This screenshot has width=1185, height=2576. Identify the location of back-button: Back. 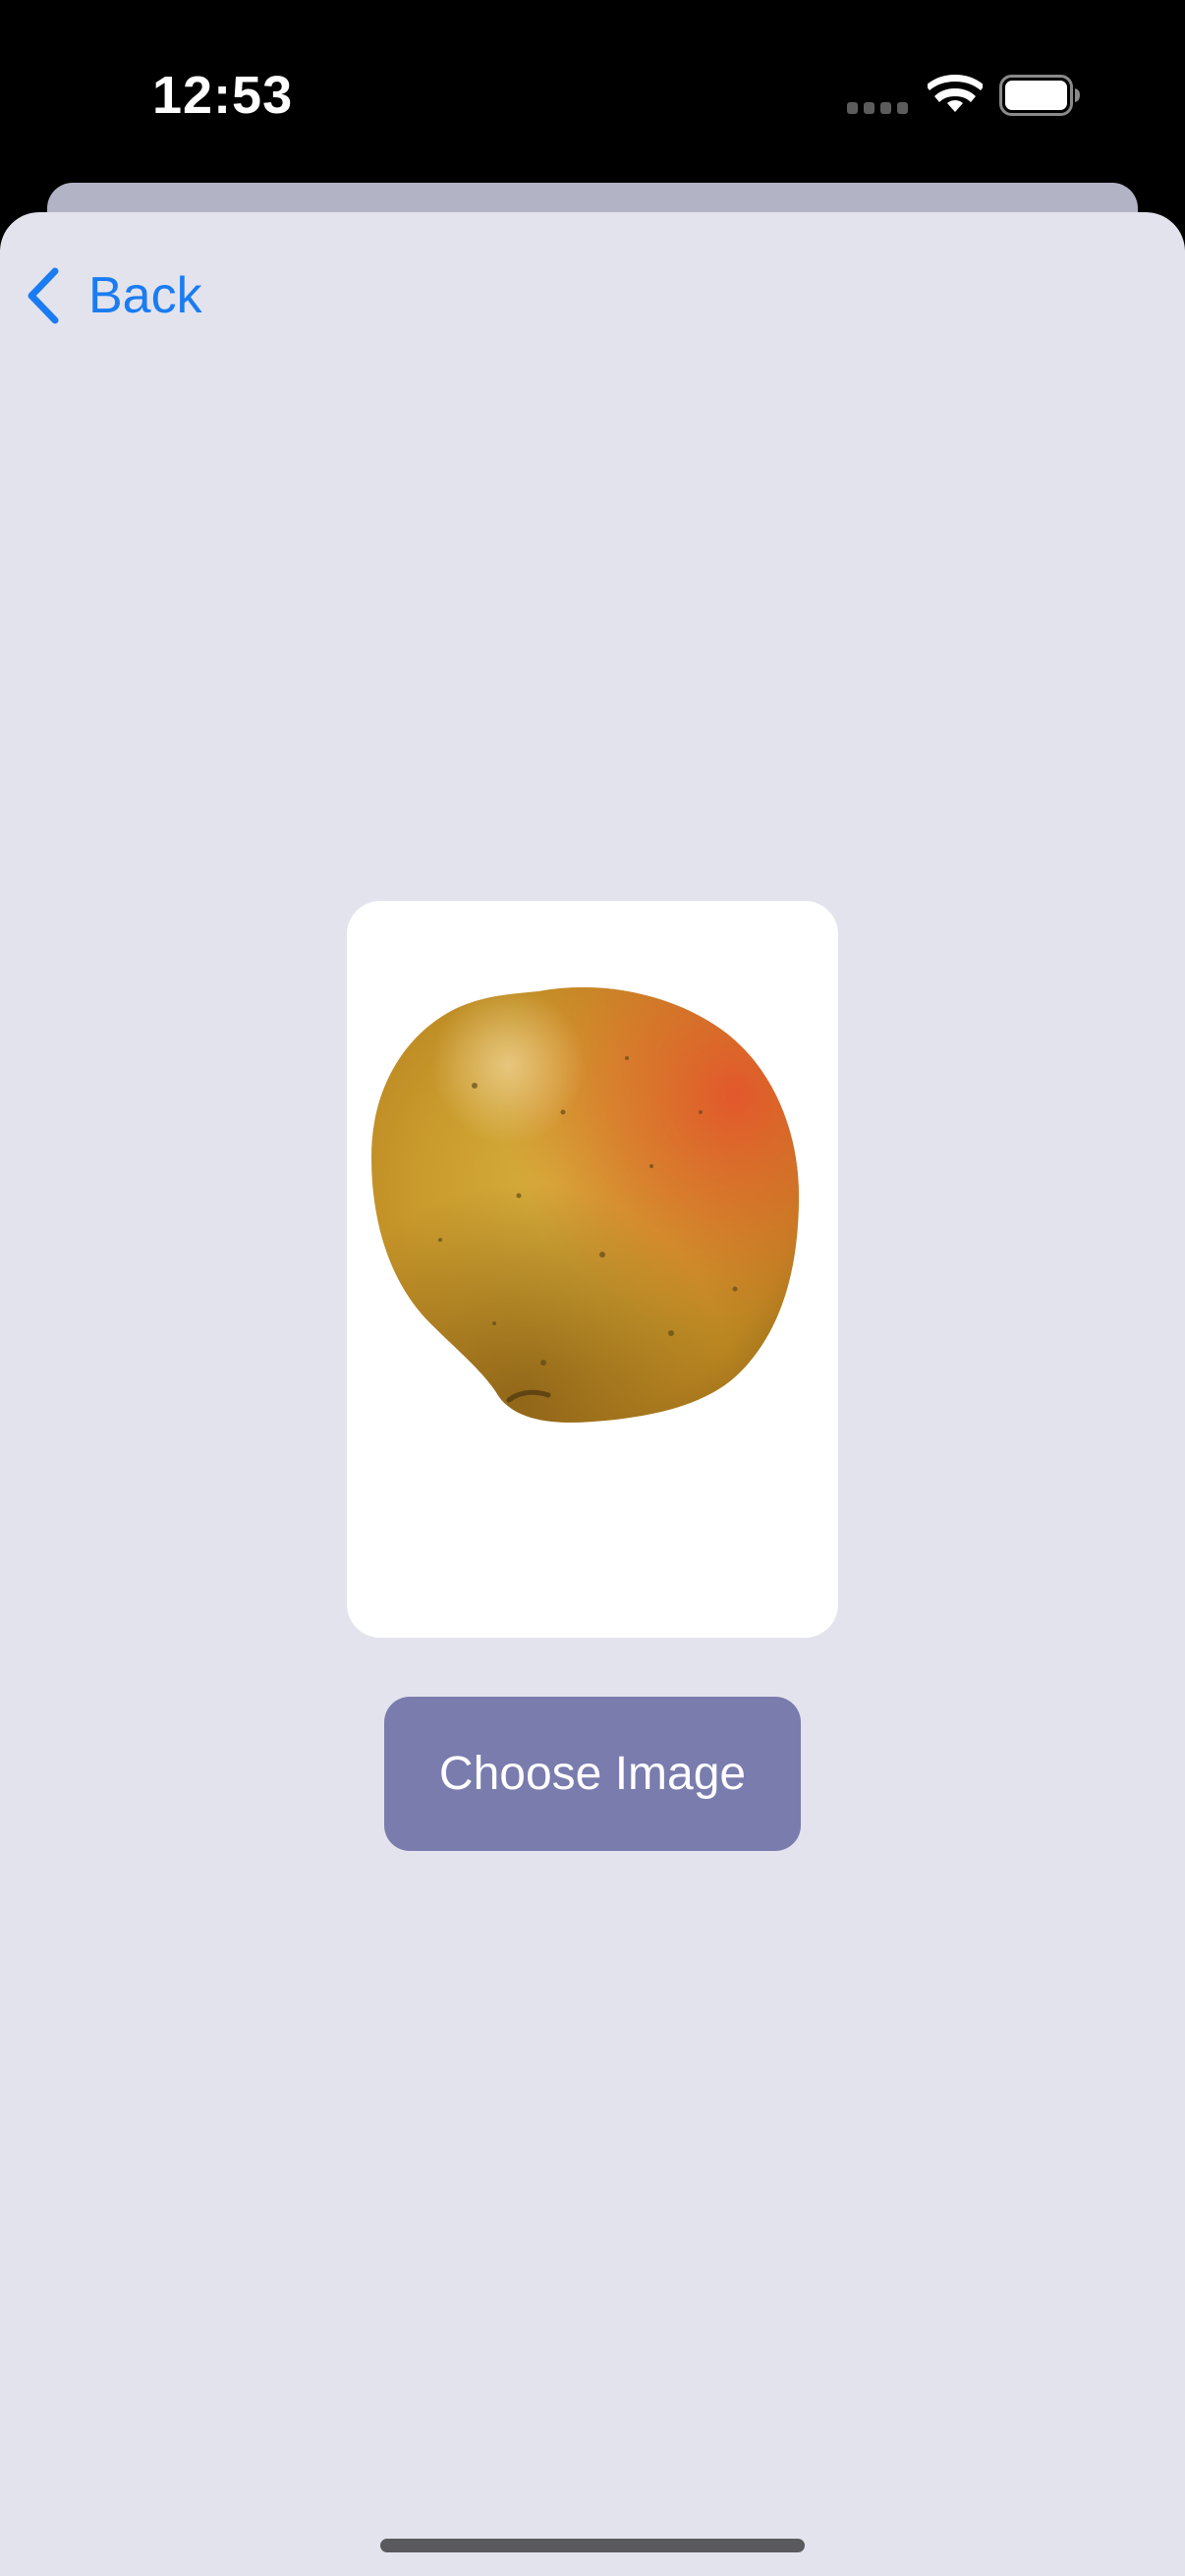
(113, 295).